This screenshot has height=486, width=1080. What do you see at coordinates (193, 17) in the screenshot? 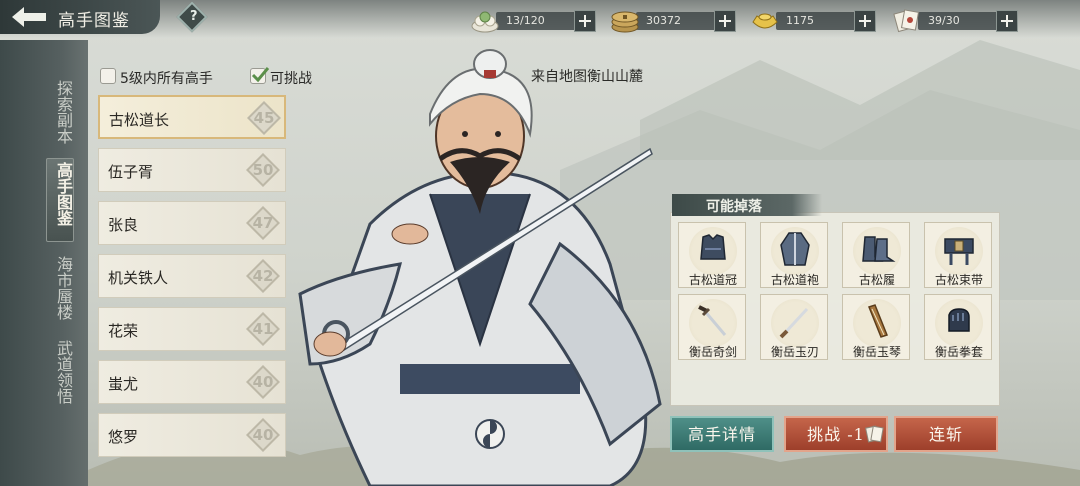
I see `help-icon: ?` at bounding box center [193, 17].